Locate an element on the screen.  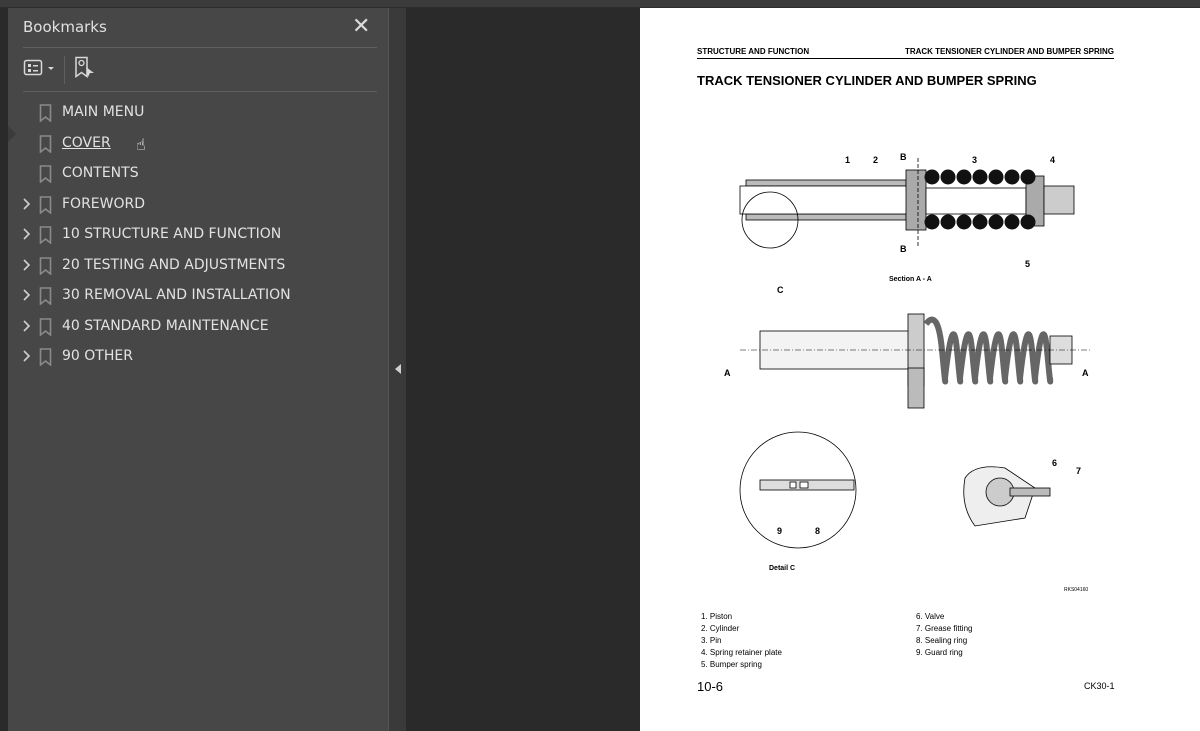
callout-label: 5 is located at coordinates (1027, 264).